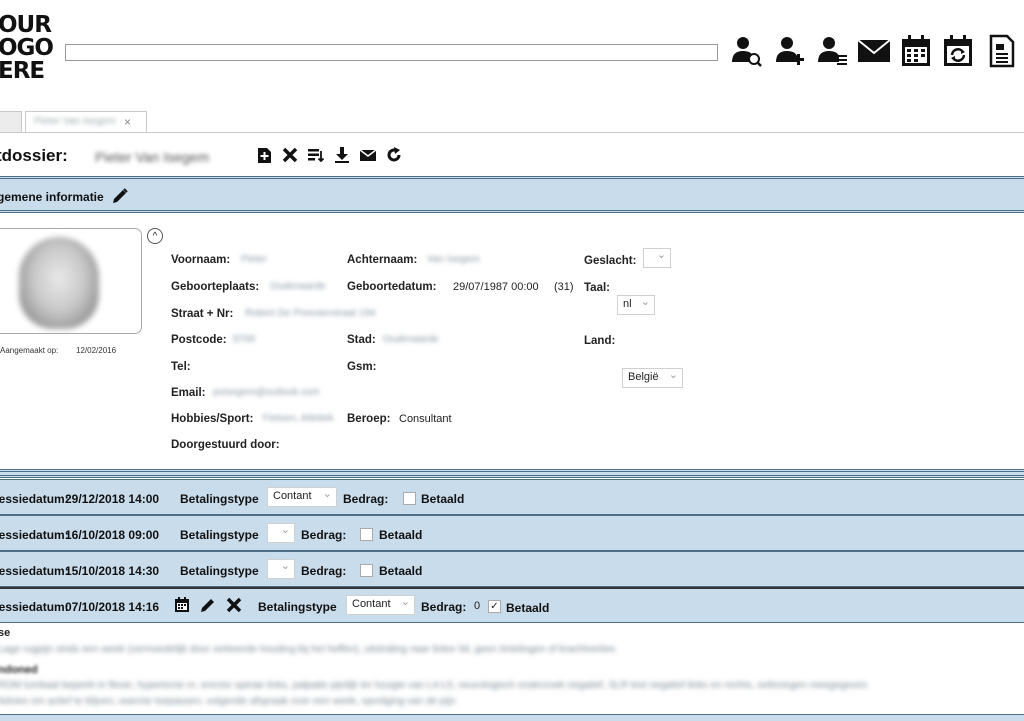 Image resolution: width=1024 pixels, height=721 pixels. Describe the element at coordinates (636, 305) in the screenshot. I see `language-select: nl` at that location.